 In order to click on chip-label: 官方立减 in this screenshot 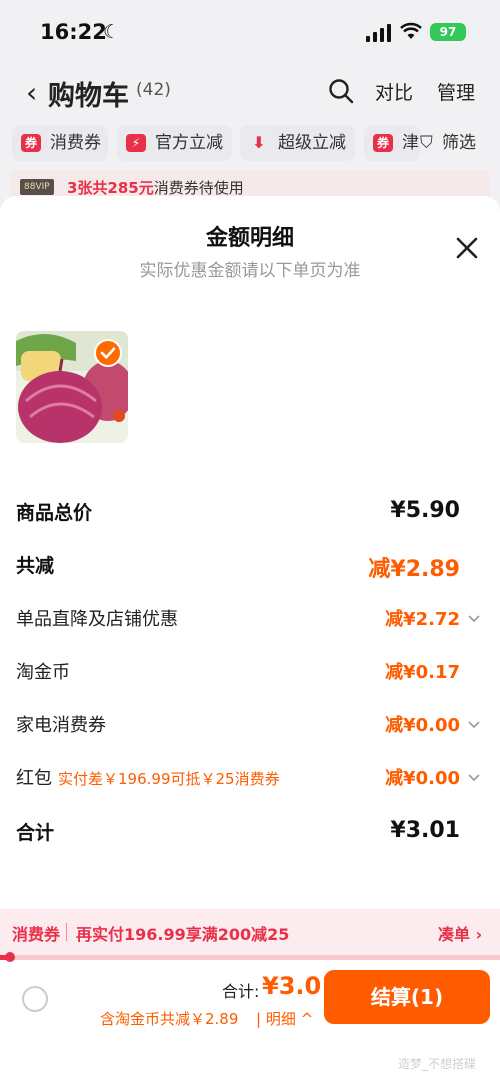, I will do `click(189, 143)`.